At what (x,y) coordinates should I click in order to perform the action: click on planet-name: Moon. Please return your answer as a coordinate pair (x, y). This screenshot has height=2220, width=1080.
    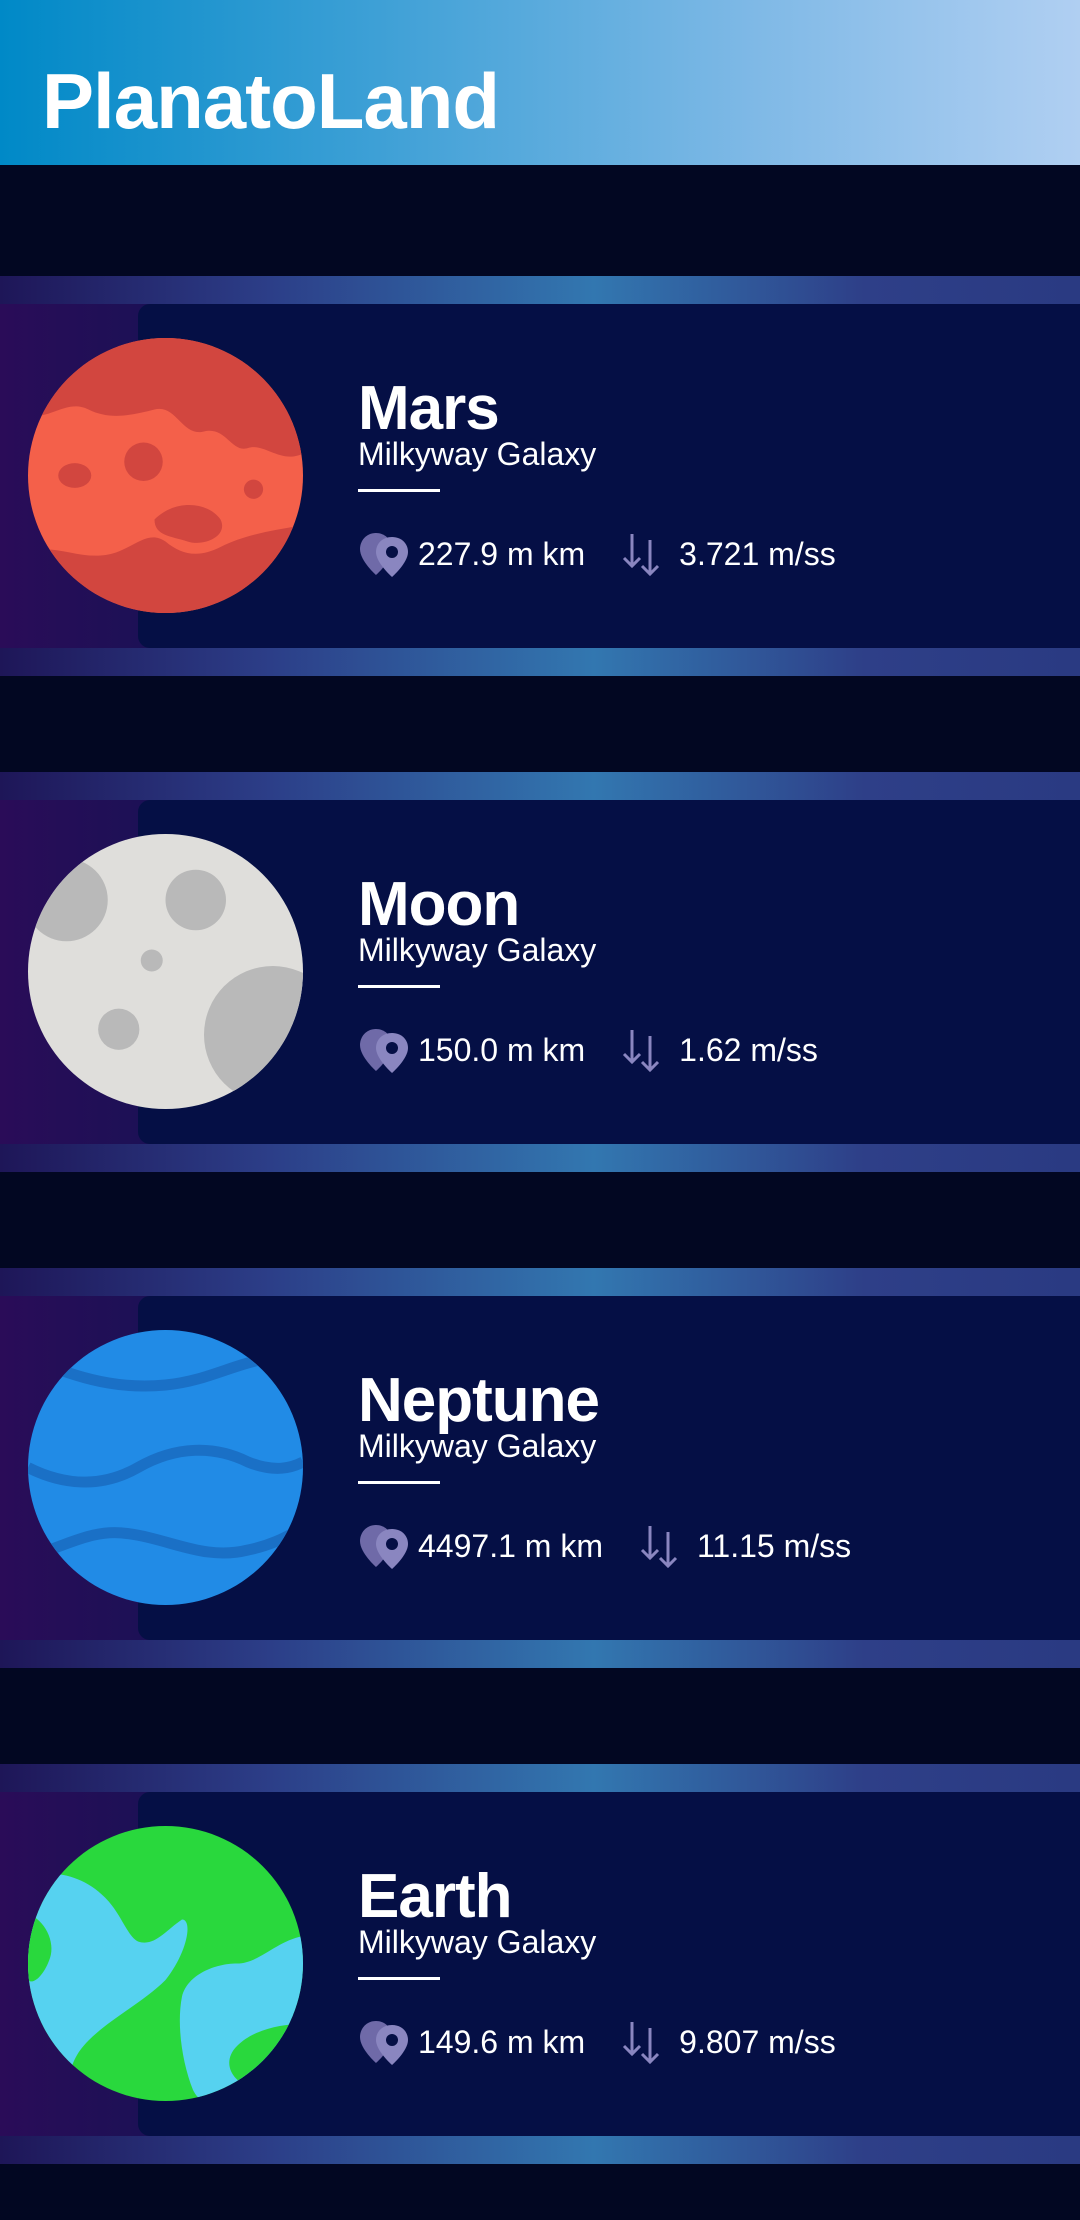
    Looking at the image, I should click on (439, 904).